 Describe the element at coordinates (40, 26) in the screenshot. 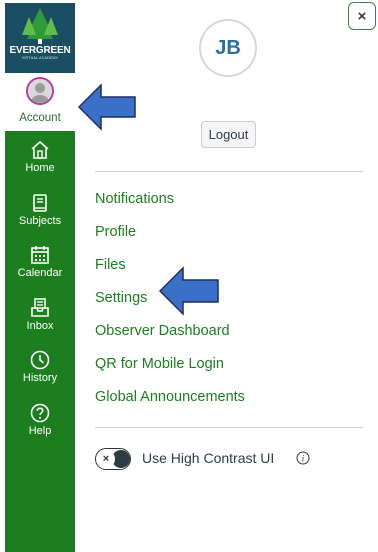

I see `tree-logo-icon` at that location.